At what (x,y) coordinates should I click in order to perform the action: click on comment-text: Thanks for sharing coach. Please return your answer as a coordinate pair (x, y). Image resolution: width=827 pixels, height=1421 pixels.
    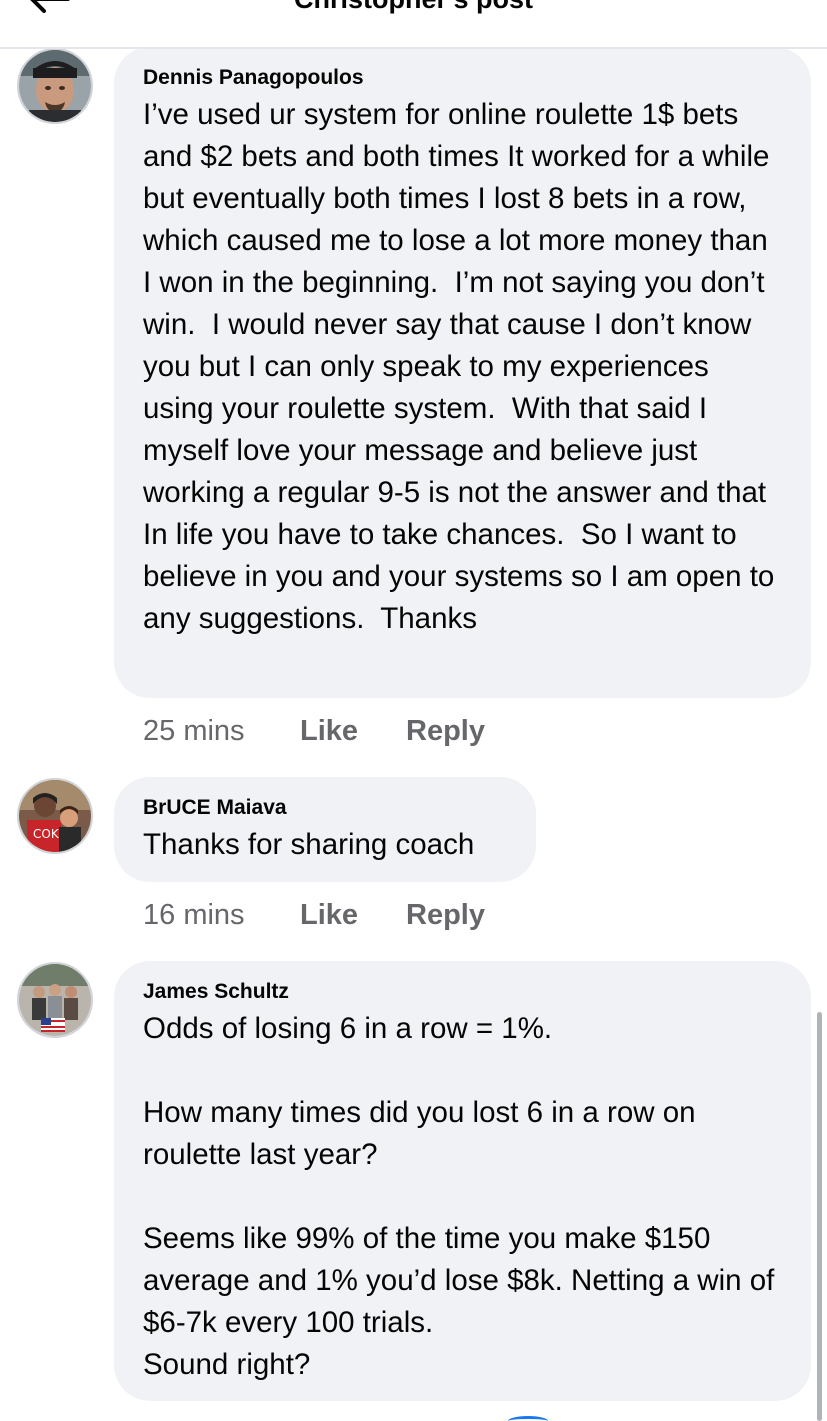
    Looking at the image, I should click on (309, 844).